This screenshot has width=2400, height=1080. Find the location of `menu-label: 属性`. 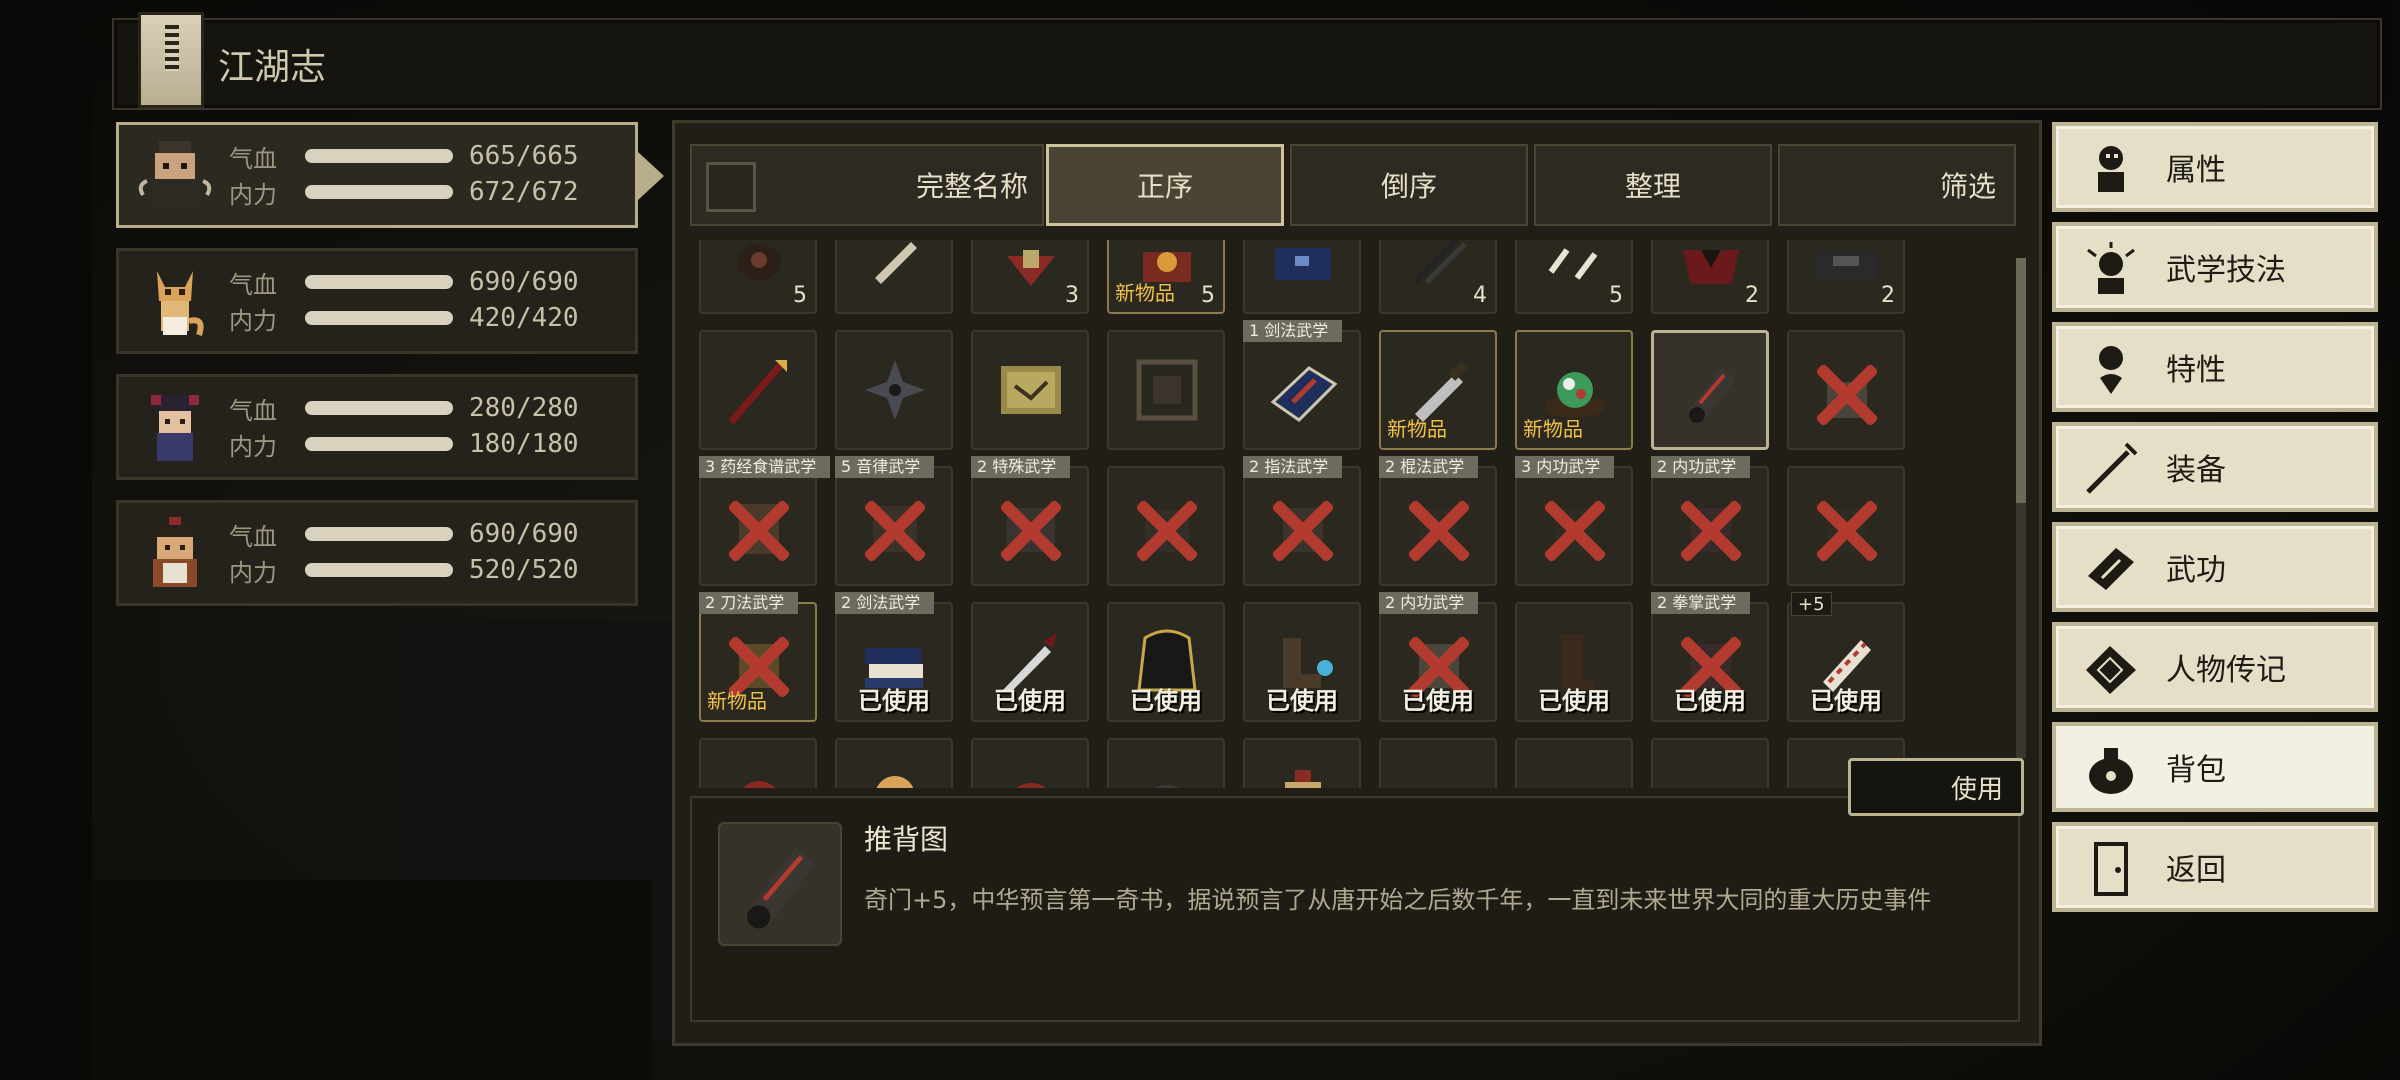

menu-label: 属性 is located at coordinates (2196, 170).